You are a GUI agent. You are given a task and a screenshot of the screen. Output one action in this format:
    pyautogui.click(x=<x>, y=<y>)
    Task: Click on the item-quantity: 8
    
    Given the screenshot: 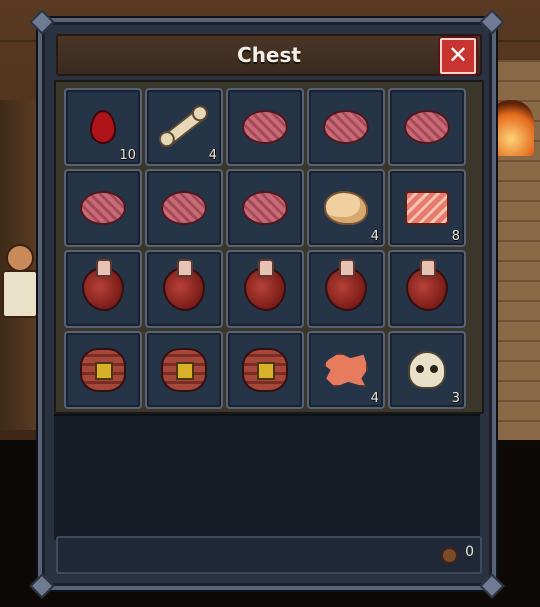 What is the action you would take?
    pyautogui.click(x=455, y=236)
    